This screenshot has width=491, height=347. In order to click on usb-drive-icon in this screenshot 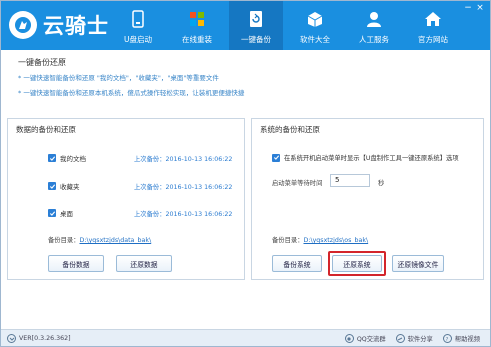, I will do `click(138, 19)`.